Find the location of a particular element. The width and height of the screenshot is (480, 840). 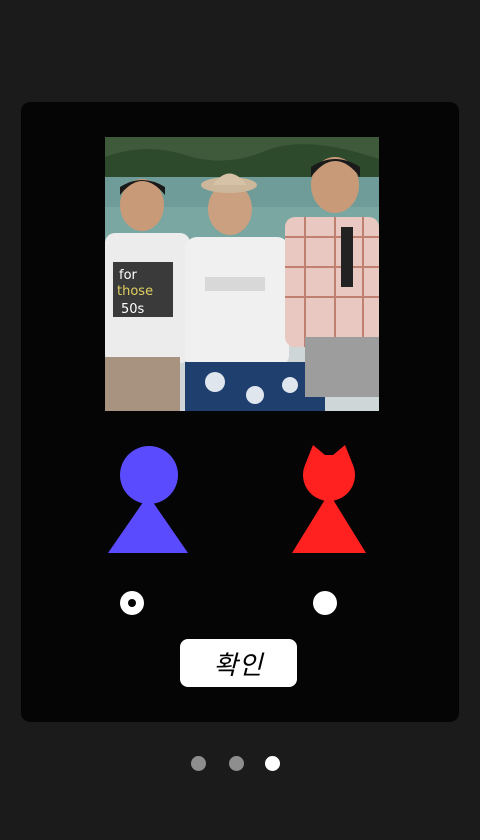

svg-text: 50s is located at coordinates (133, 309).